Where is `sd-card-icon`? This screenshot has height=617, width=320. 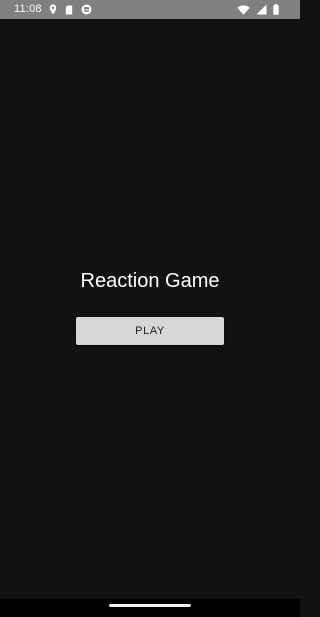 sd-card-icon is located at coordinates (69, 9).